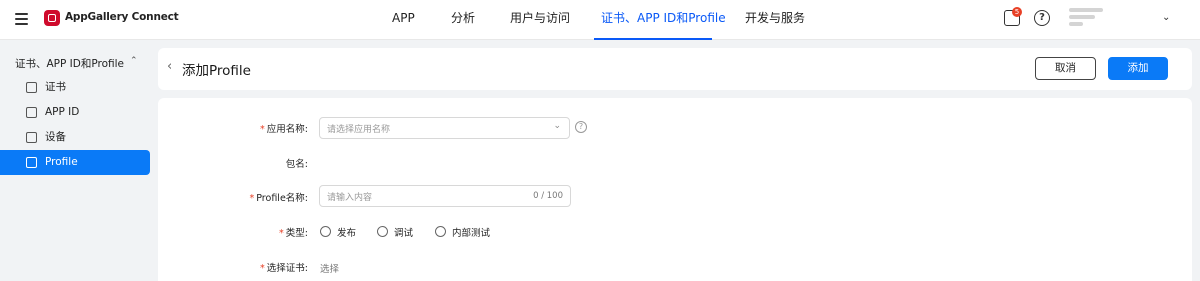 This screenshot has height=281, width=1200. I want to click on sidebar-item-label: APP ID, so click(62, 112).